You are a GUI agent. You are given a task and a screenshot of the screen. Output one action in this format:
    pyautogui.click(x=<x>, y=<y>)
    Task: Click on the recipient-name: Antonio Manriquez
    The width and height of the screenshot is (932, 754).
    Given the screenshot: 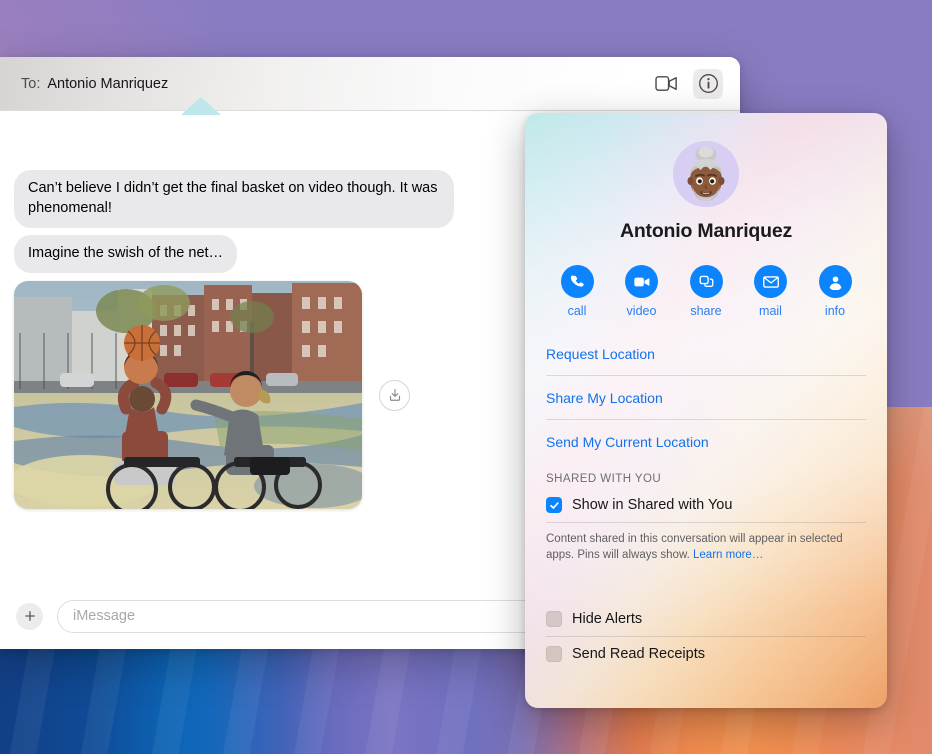 What is the action you would take?
    pyautogui.click(x=107, y=84)
    